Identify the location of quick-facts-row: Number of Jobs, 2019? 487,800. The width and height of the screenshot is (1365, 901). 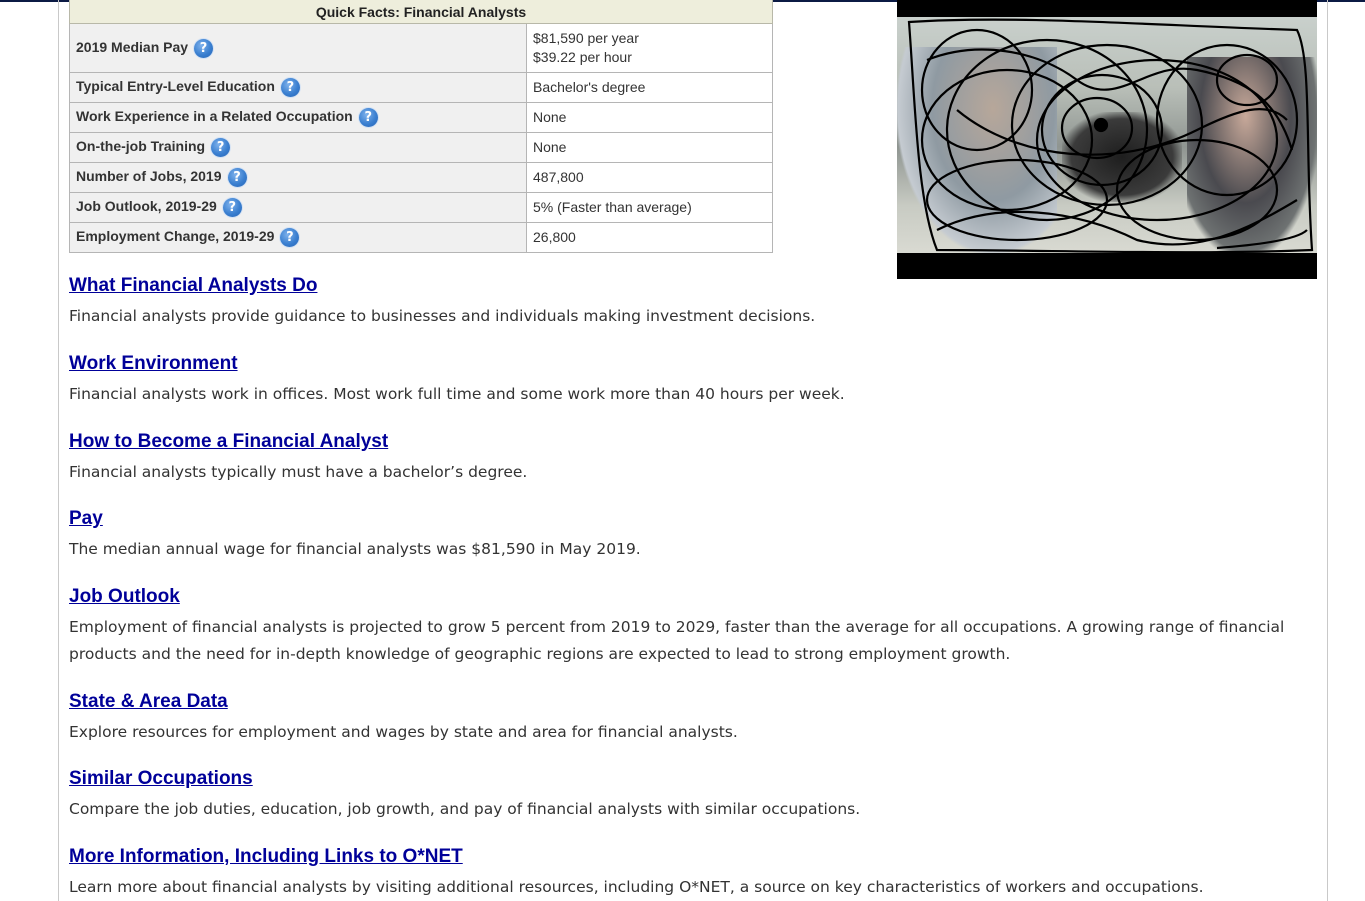
(421, 177).